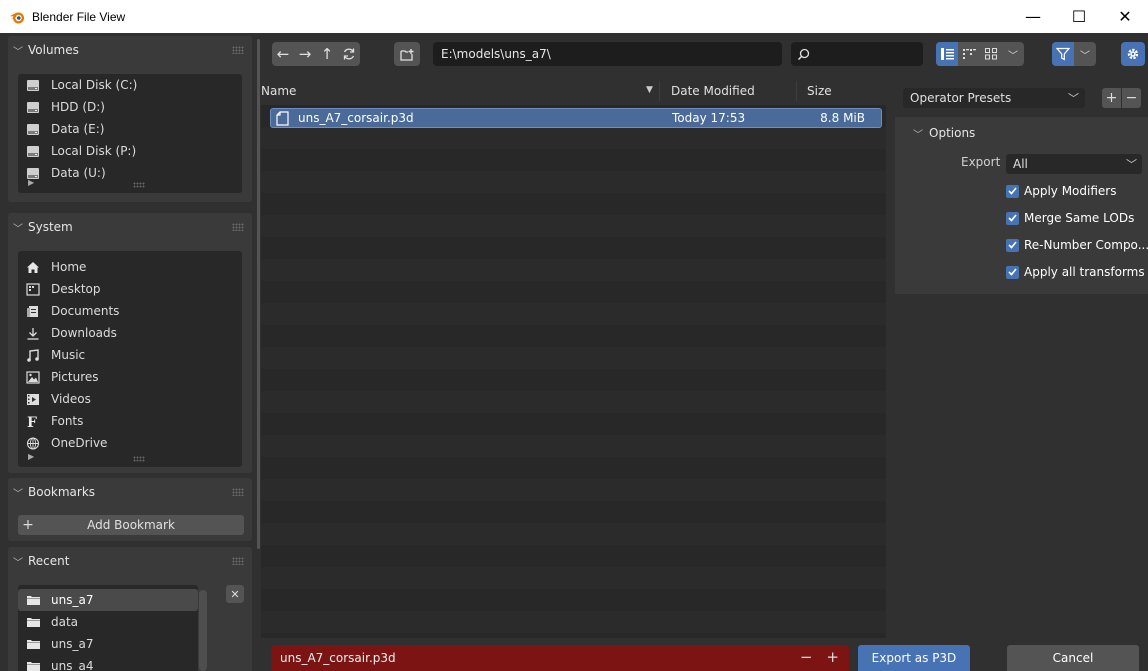  I want to click on system-item: Music, so click(130, 355).